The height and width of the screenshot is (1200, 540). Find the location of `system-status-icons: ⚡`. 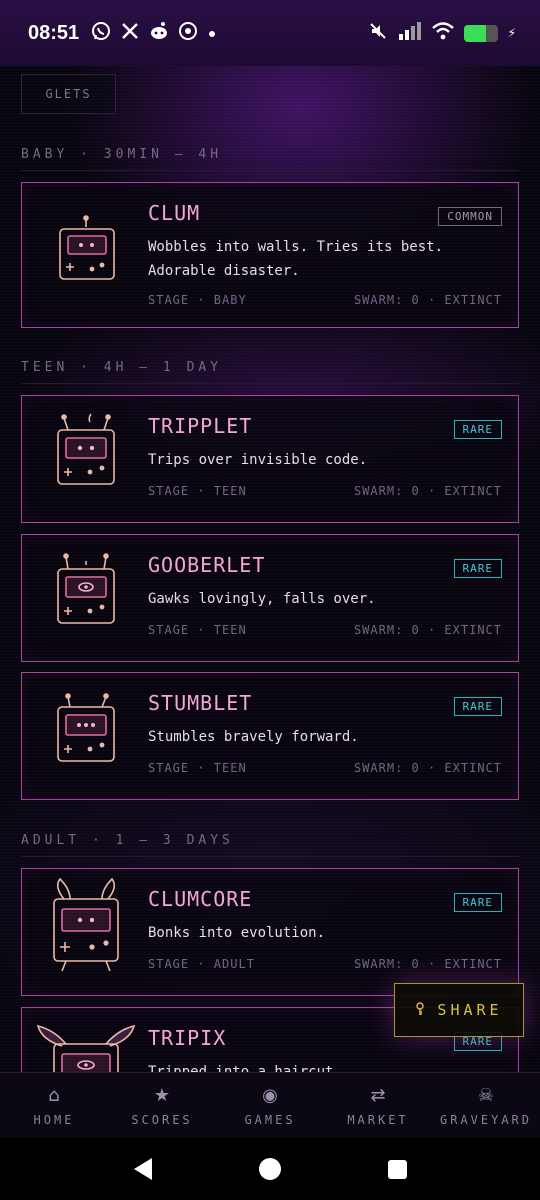

system-status-icons: ⚡ is located at coordinates (442, 33).